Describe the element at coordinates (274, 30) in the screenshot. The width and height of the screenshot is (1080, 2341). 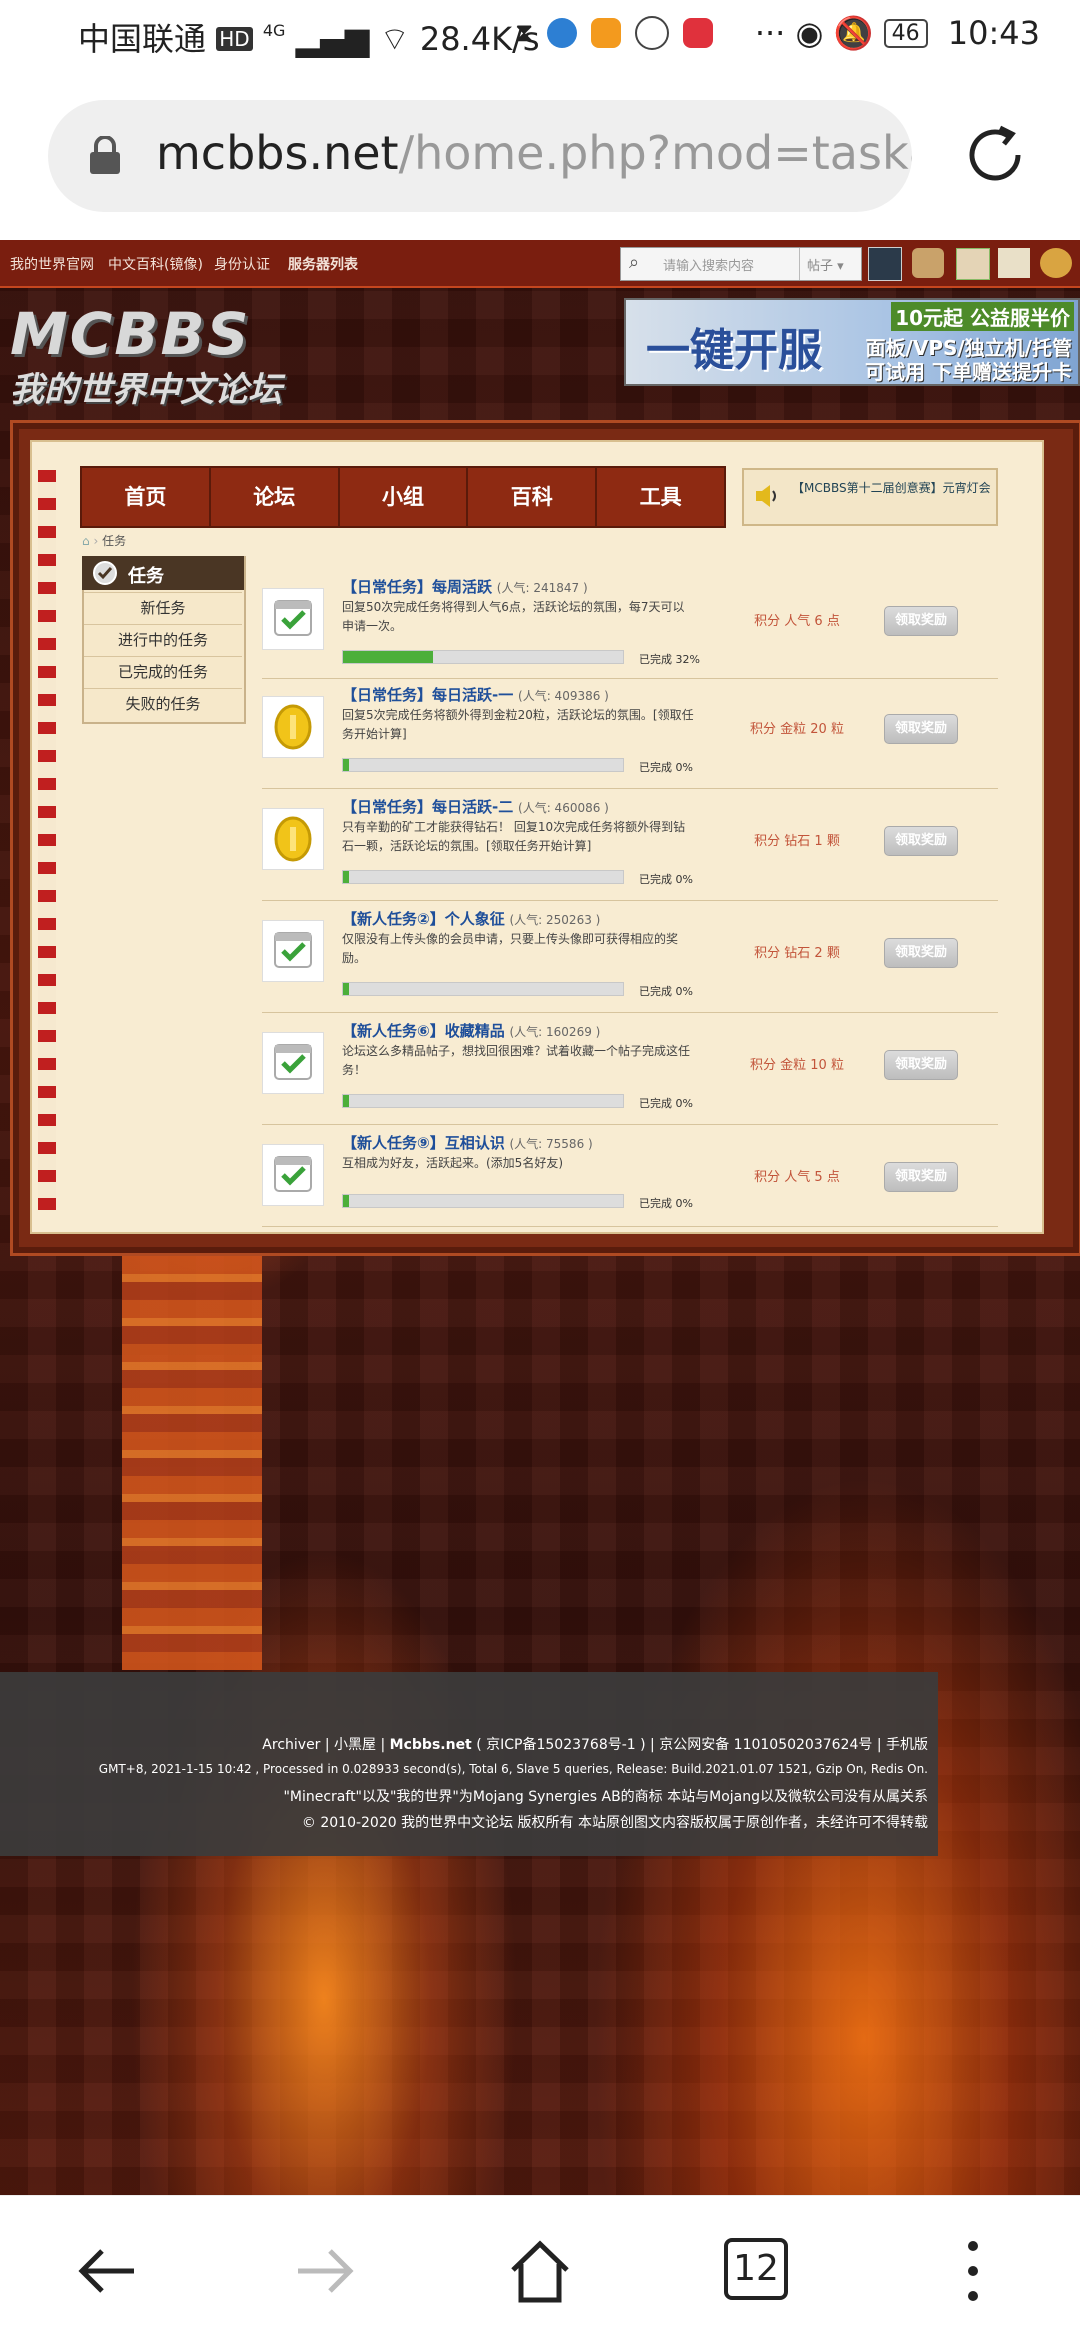
I see `net-gen-label: 4G` at that location.